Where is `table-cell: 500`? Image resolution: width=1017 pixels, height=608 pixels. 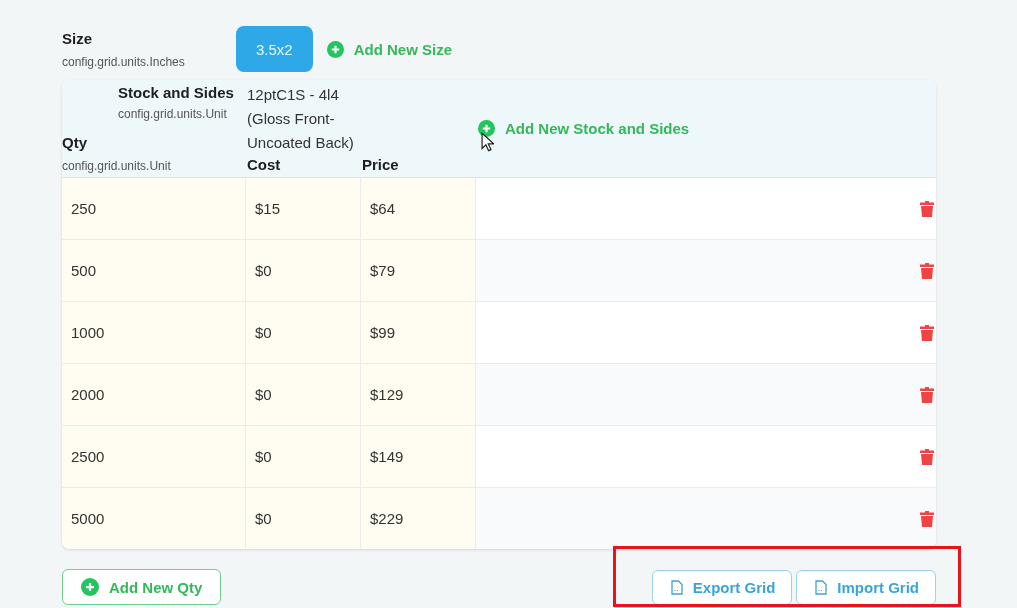
table-cell: 500 is located at coordinates (154, 270).